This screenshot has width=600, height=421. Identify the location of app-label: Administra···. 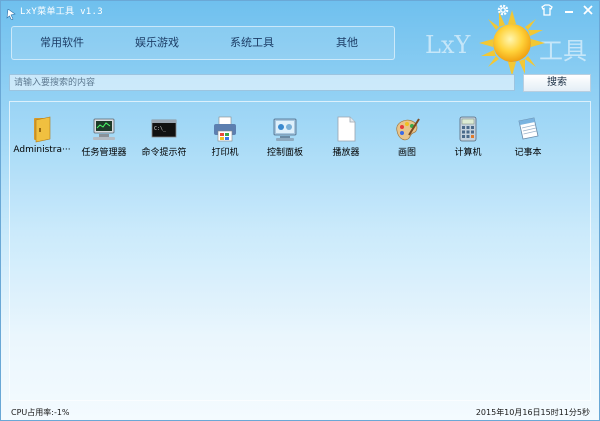
(42, 150).